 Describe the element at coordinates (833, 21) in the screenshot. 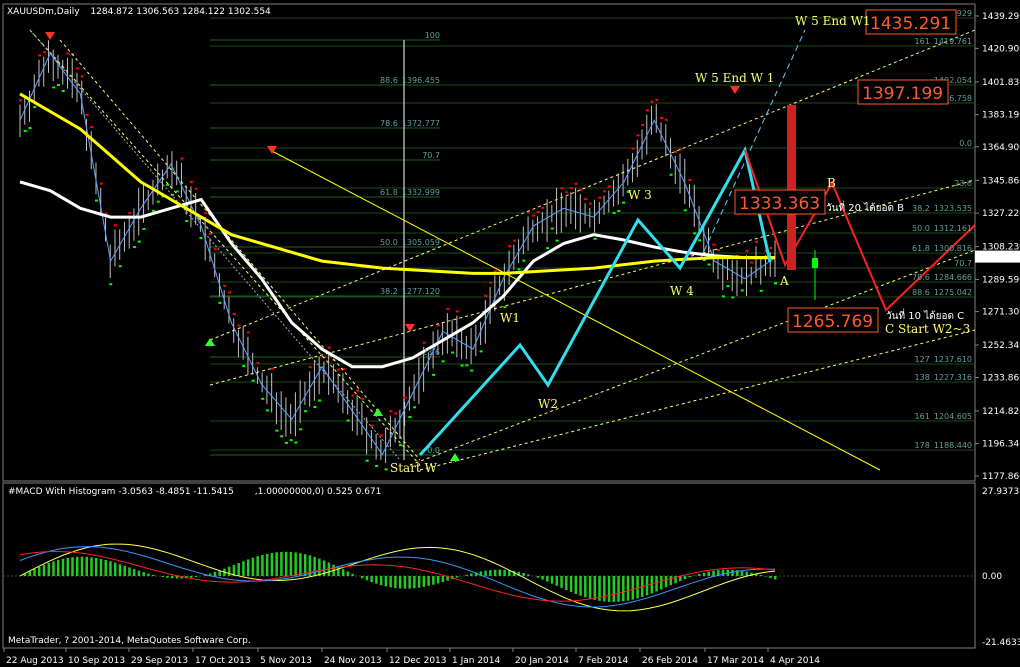

I see `wave-label: W 5 End W1` at that location.